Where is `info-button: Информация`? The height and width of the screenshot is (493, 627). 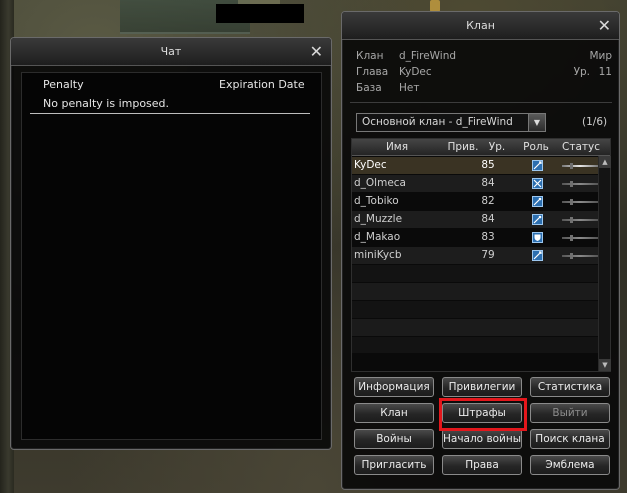
info-button: Информация is located at coordinates (394, 387).